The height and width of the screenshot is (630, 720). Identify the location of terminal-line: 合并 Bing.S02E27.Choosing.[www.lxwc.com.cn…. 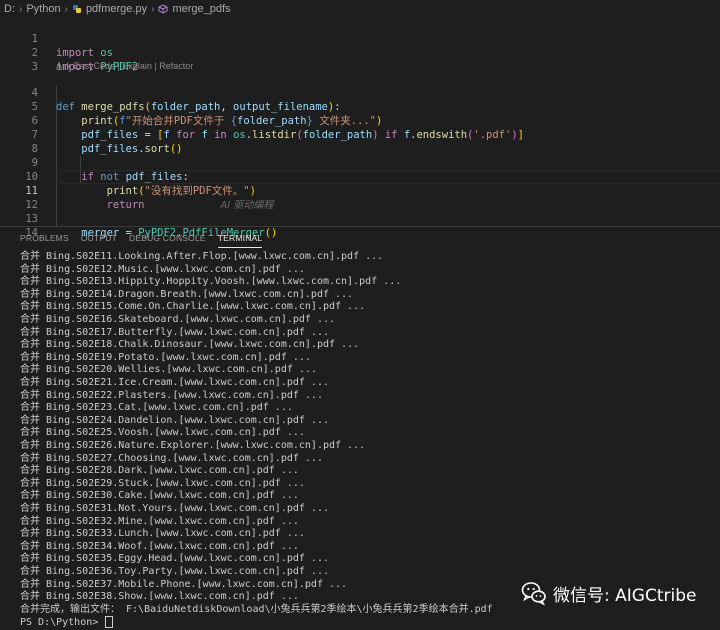
(171, 458).